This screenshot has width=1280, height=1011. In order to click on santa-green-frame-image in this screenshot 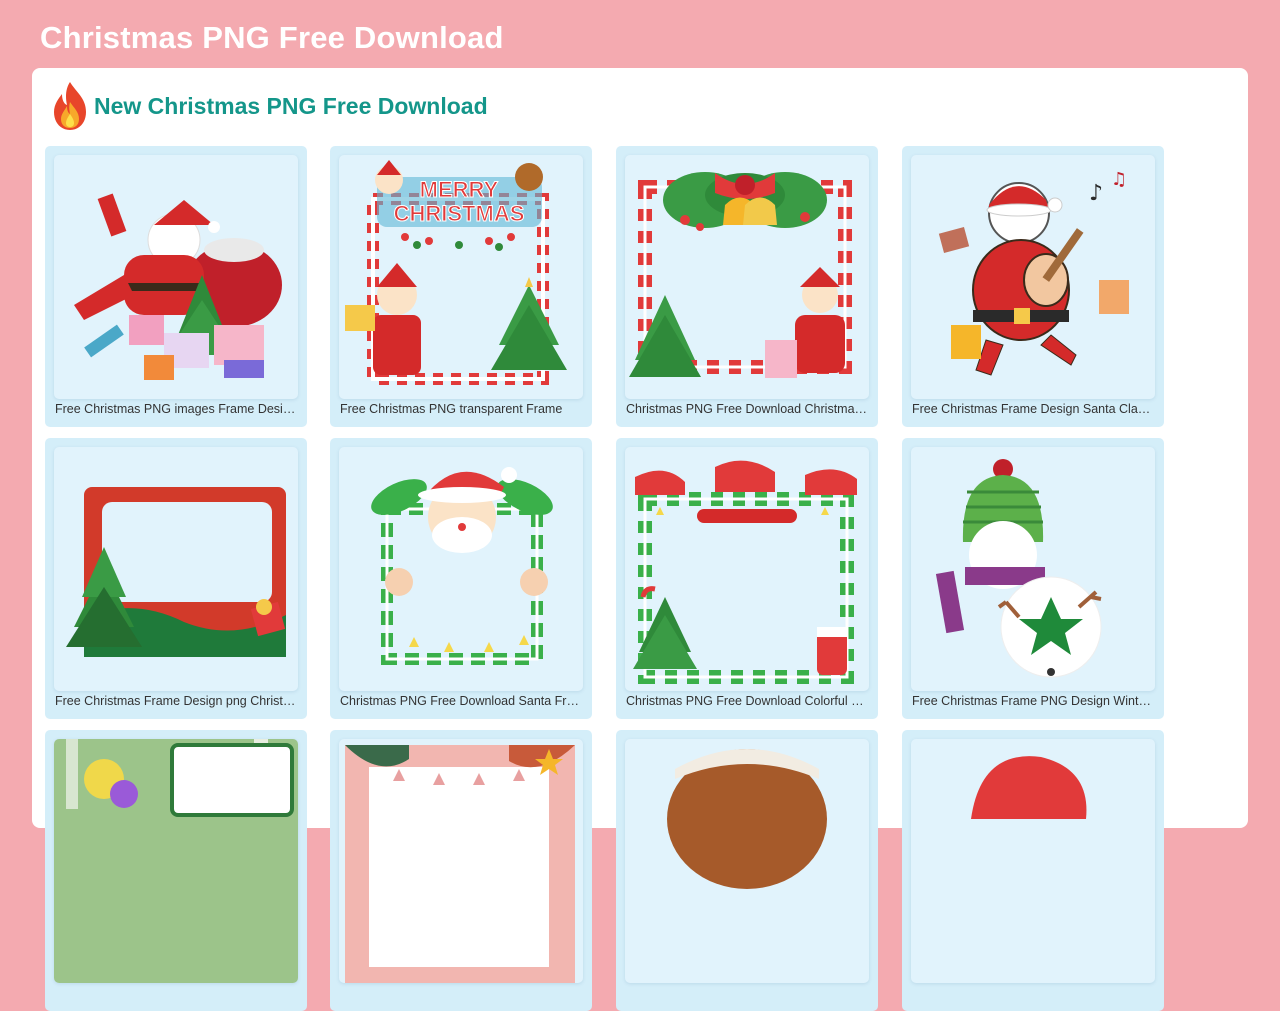, I will do `click(462, 566)`.